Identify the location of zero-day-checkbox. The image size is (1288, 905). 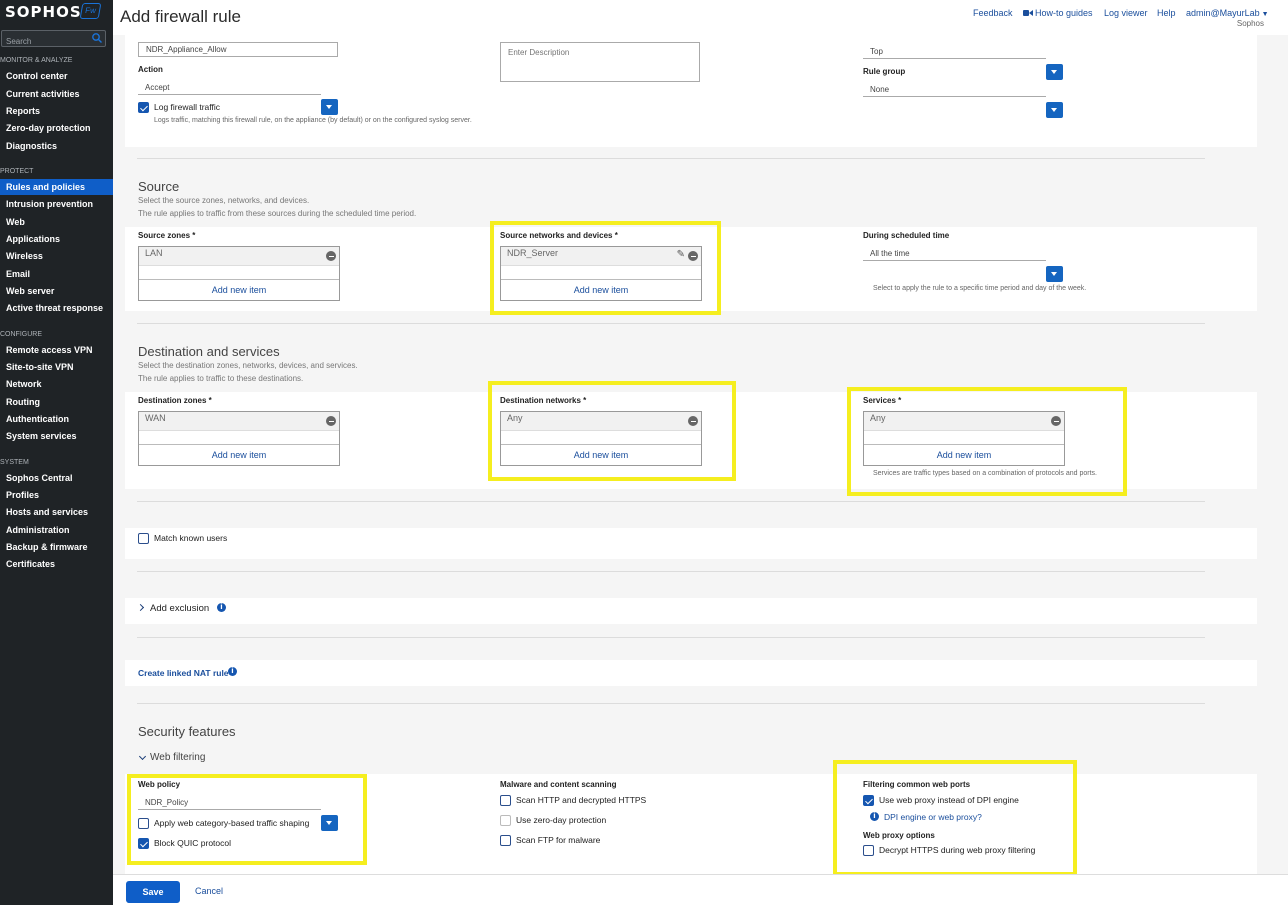
(505, 820).